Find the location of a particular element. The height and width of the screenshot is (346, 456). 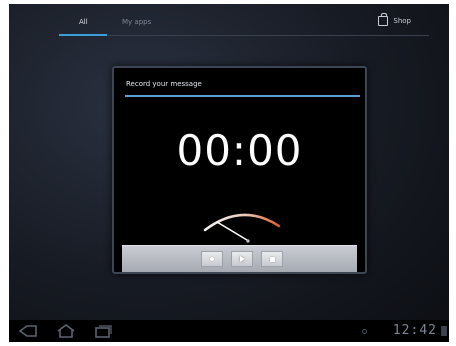

record-button is located at coordinates (212, 259).